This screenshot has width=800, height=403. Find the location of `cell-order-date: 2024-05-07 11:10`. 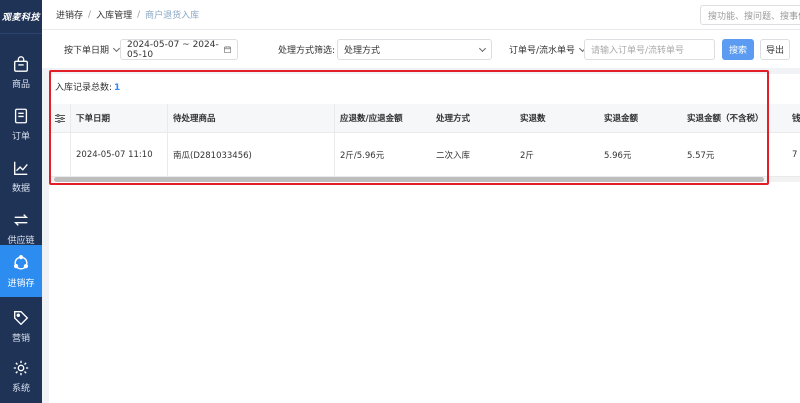

cell-order-date: 2024-05-07 11:10 is located at coordinates (114, 154).